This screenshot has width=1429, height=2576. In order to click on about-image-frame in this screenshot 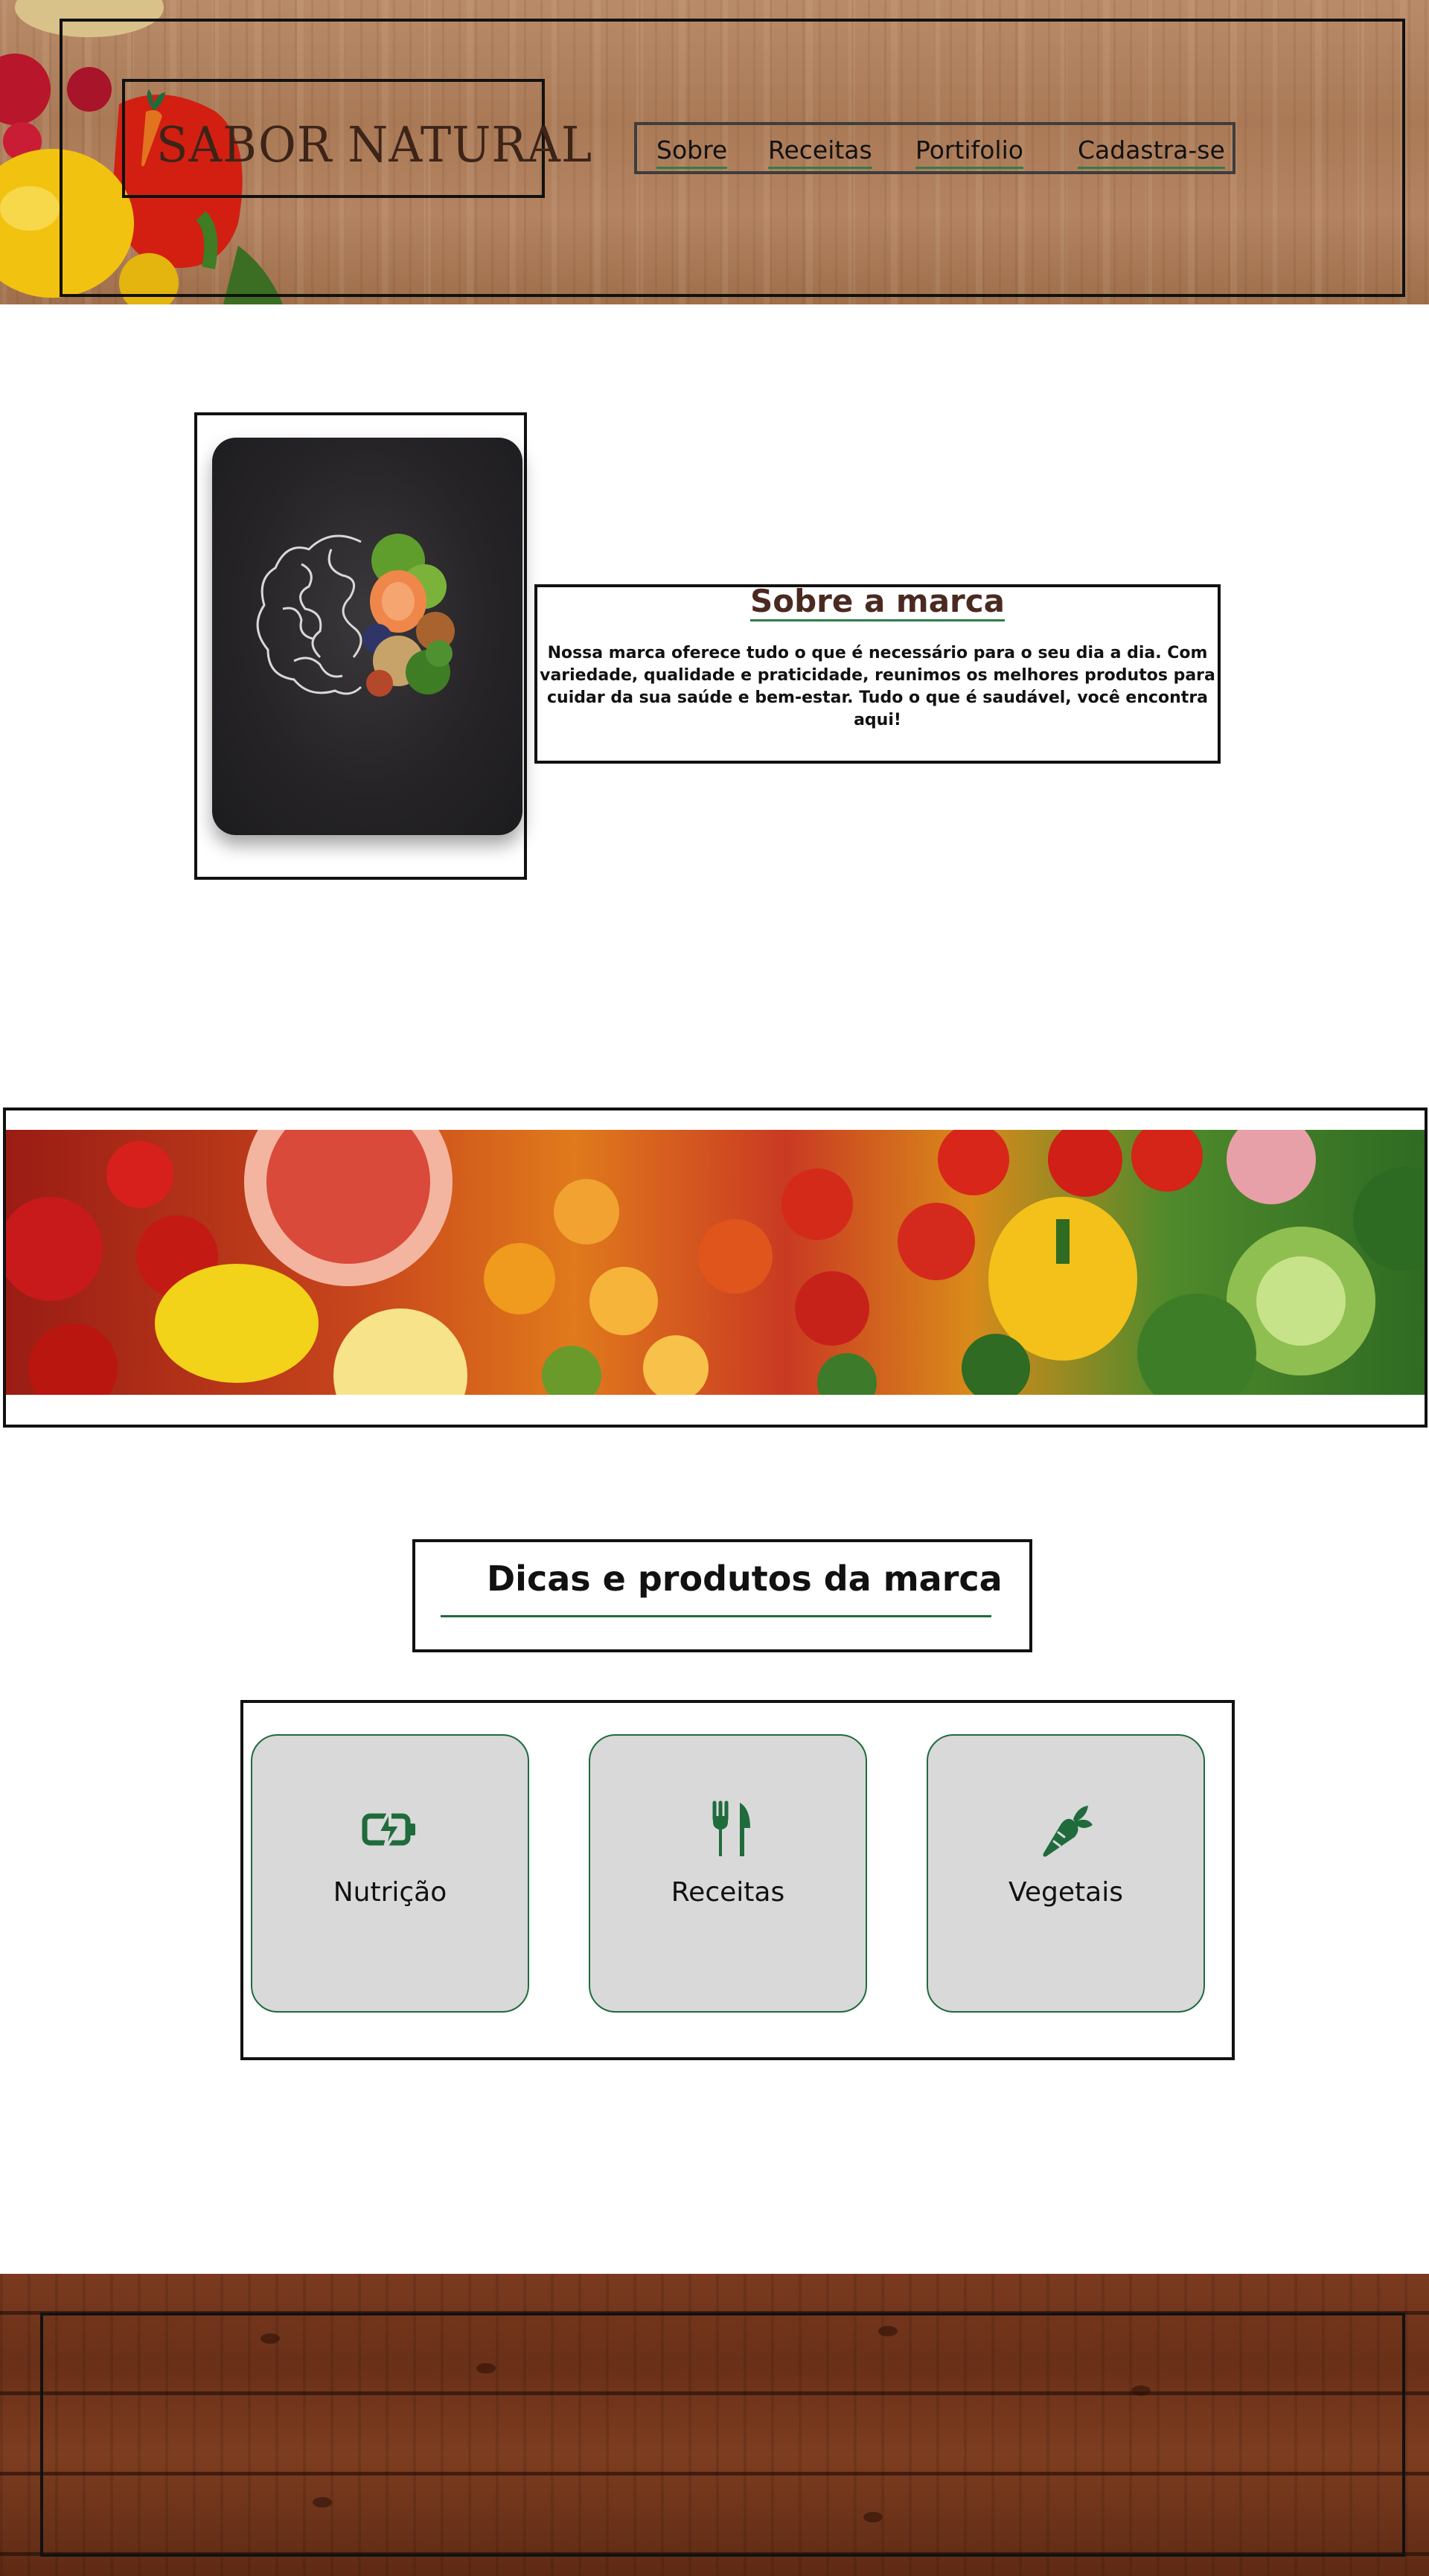, I will do `click(360, 646)`.